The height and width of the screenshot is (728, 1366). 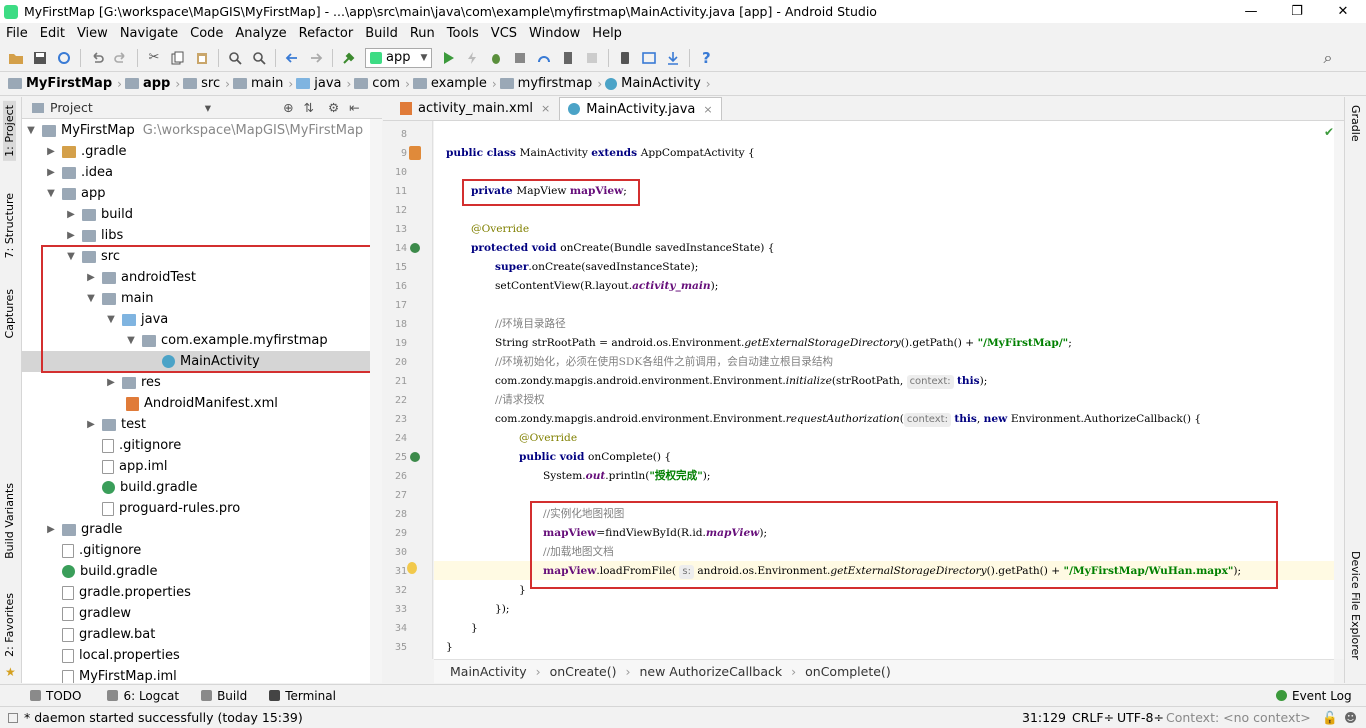 I want to click on menu-build: Build, so click(x=381, y=33).